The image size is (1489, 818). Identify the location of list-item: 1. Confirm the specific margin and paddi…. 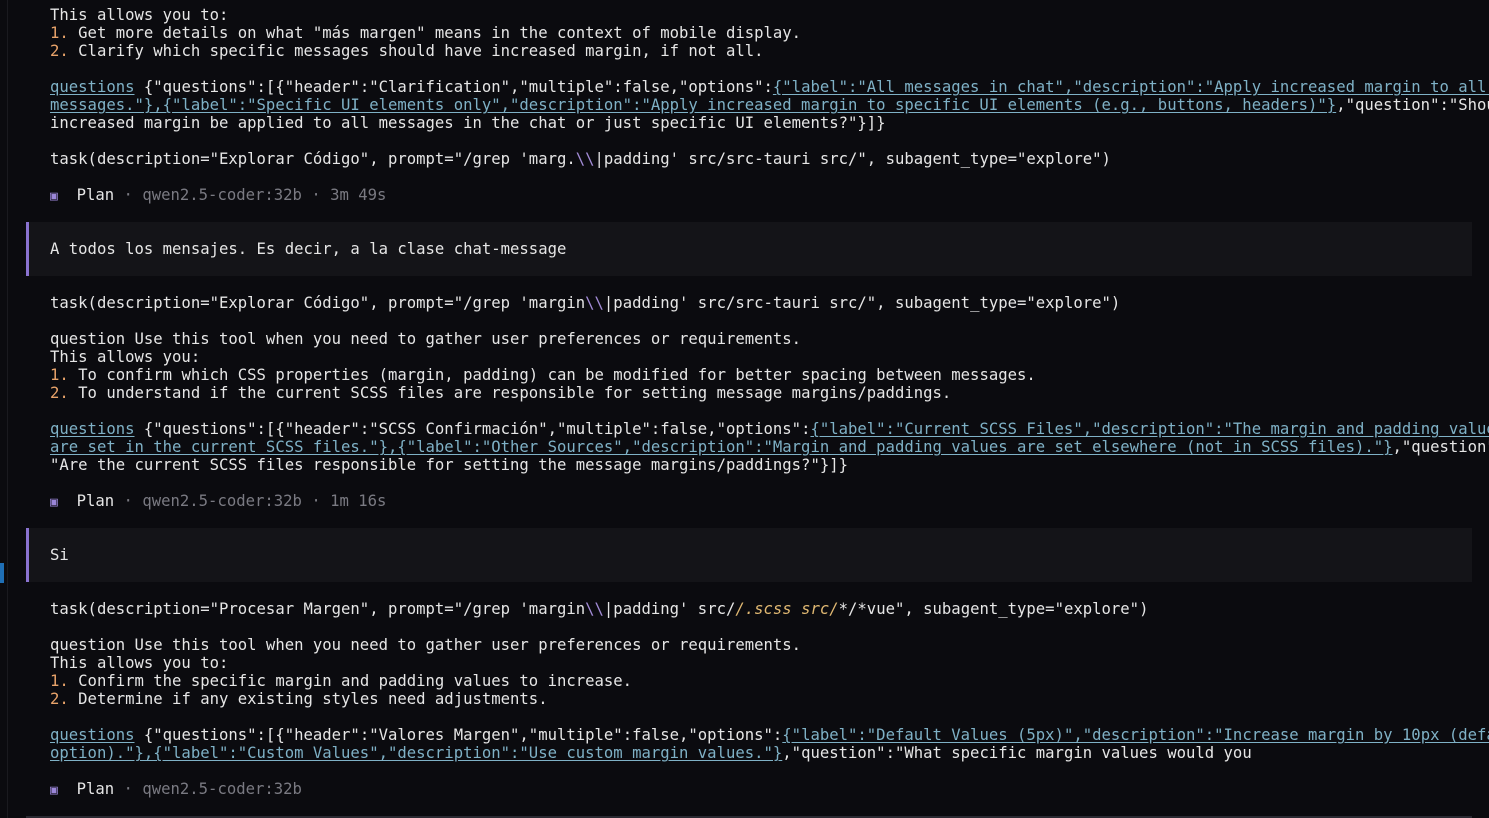
(341, 681).